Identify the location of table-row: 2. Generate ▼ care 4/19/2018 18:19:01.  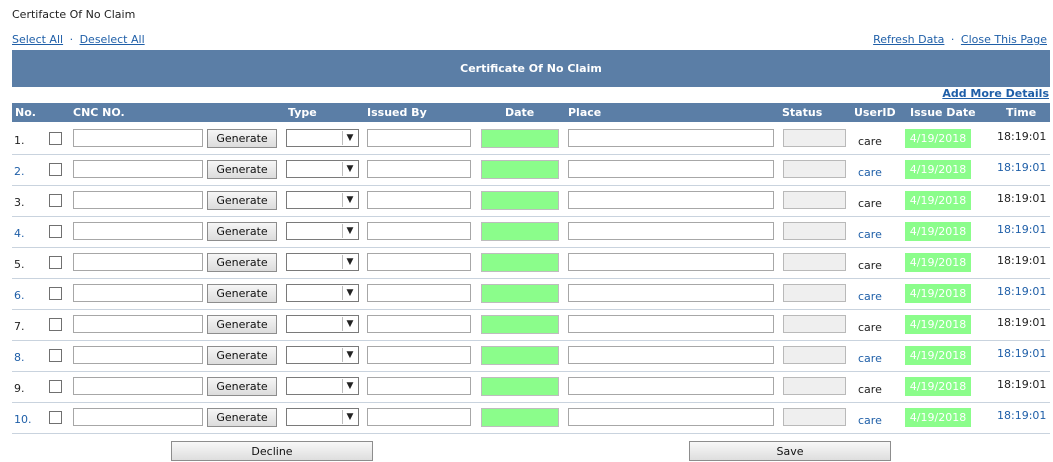
(531, 170).